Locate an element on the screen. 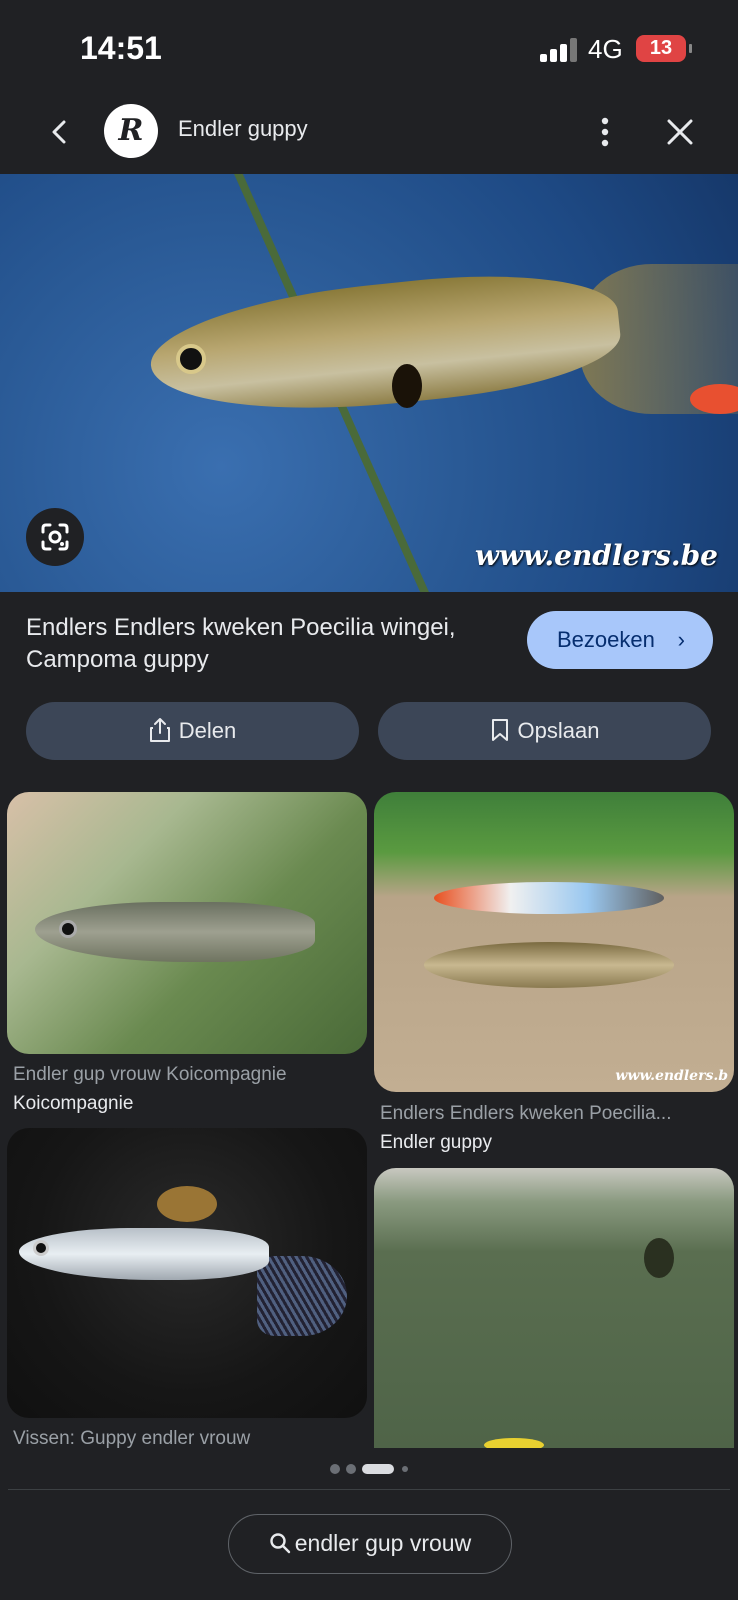 The width and height of the screenshot is (738, 1600). more-options-button is located at coordinates (605, 132).